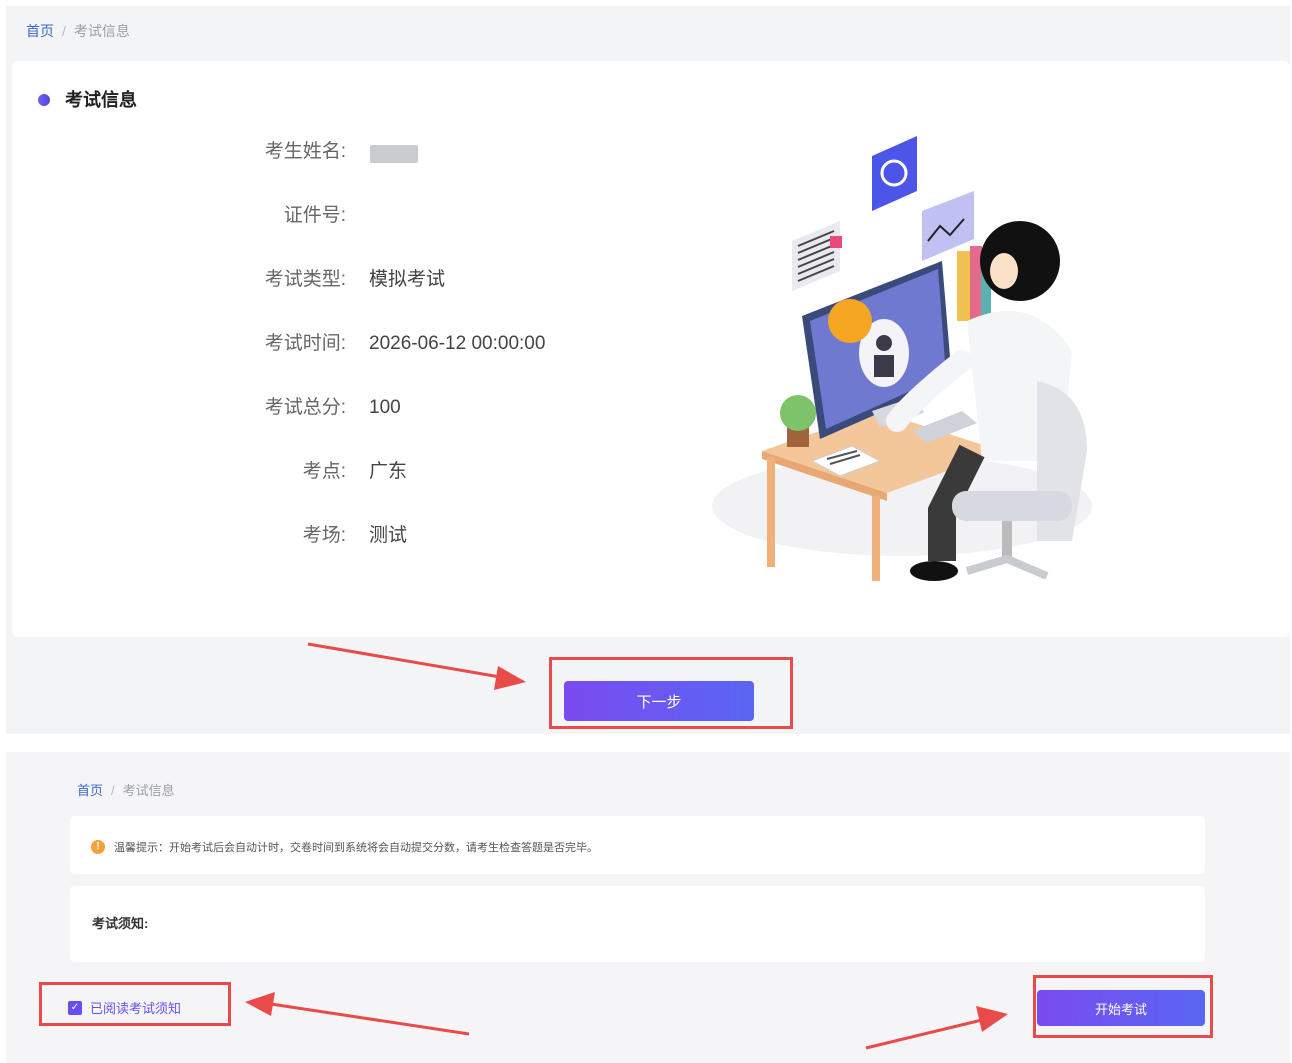  I want to click on field-row-site: 考点:, so click(246, 472).